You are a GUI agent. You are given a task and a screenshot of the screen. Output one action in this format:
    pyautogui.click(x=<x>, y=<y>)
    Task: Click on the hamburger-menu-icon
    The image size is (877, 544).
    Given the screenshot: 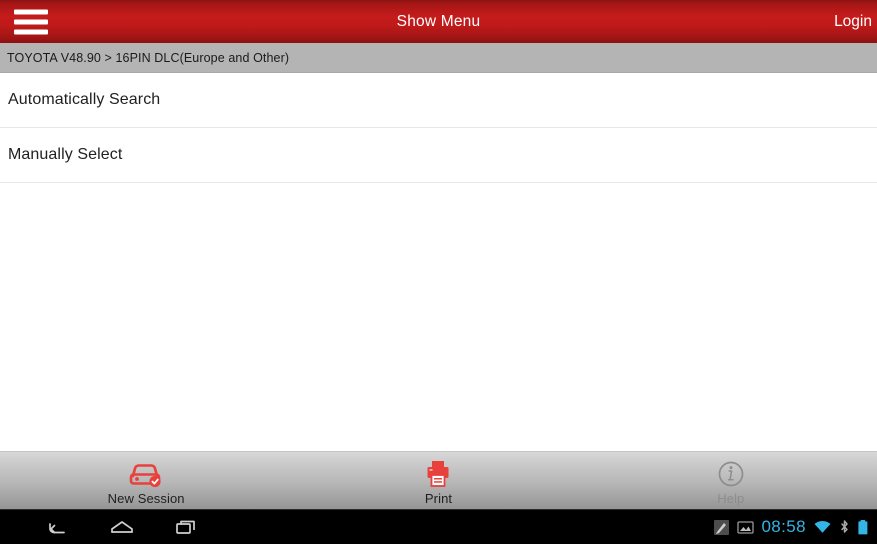 What is the action you would take?
    pyautogui.click(x=31, y=21)
    